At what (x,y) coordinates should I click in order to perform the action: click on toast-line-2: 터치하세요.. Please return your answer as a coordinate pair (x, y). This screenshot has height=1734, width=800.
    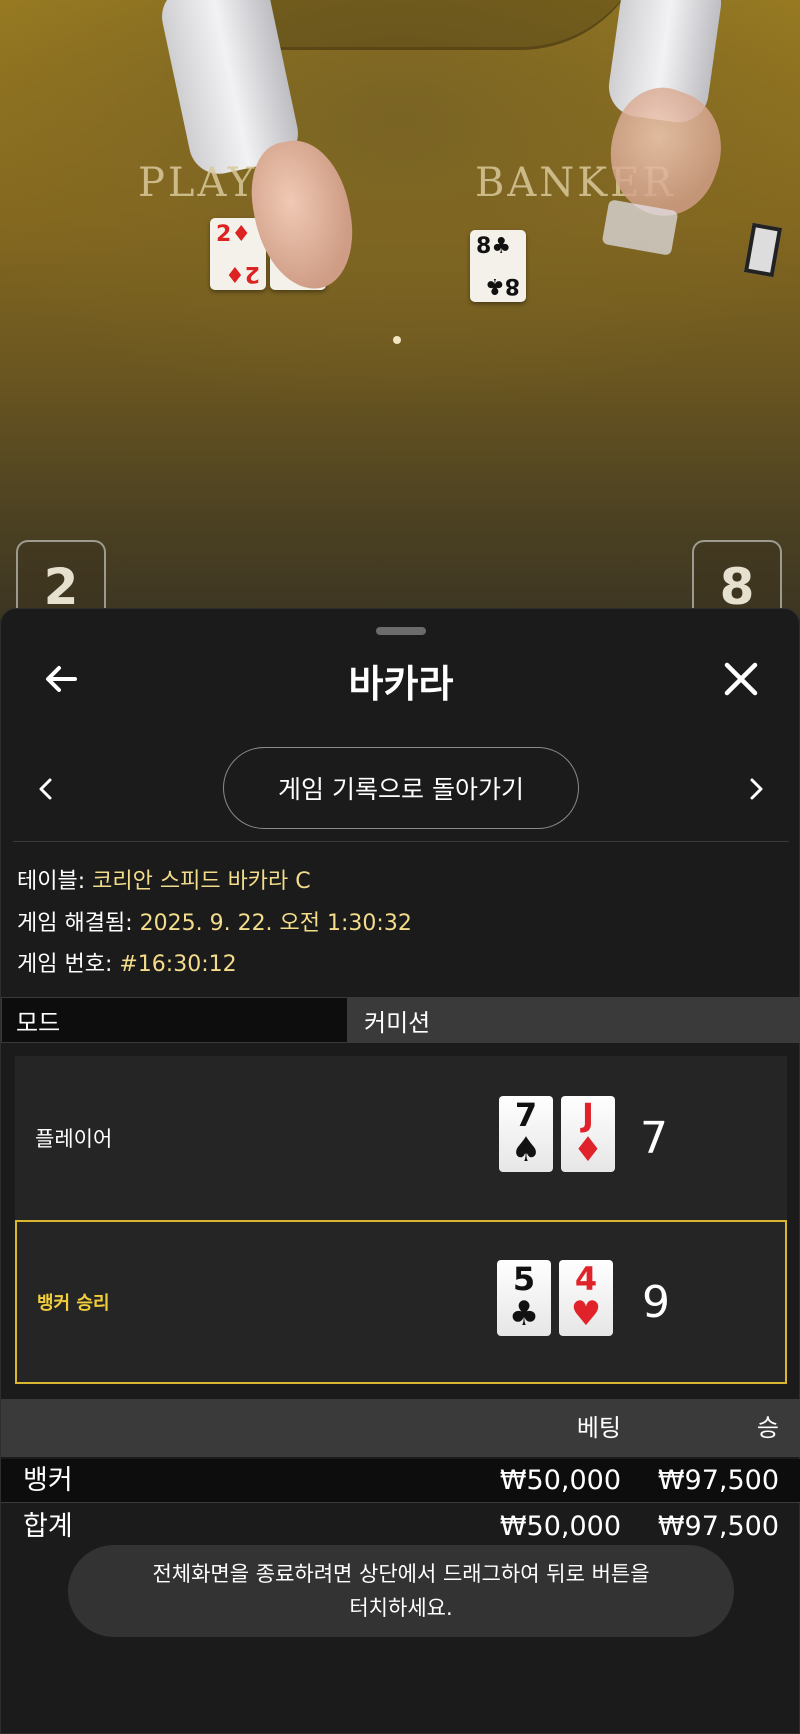
    Looking at the image, I should click on (401, 1608).